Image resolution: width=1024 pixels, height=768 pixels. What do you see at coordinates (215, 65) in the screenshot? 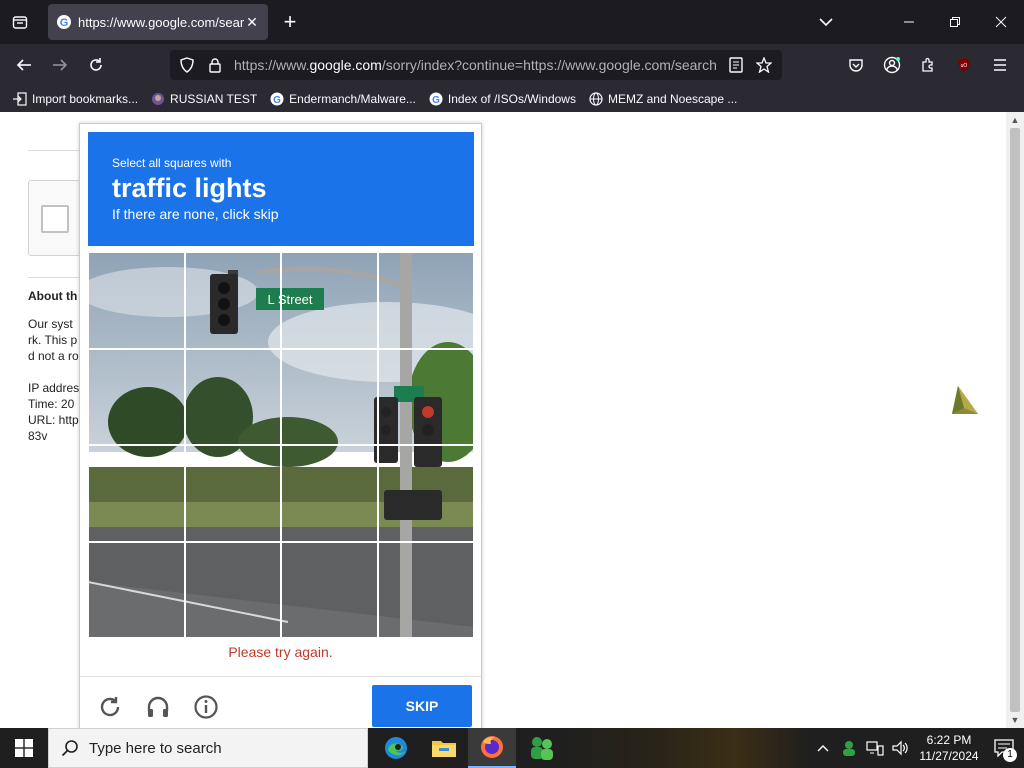
I see `lock-icon` at bounding box center [215, 65].